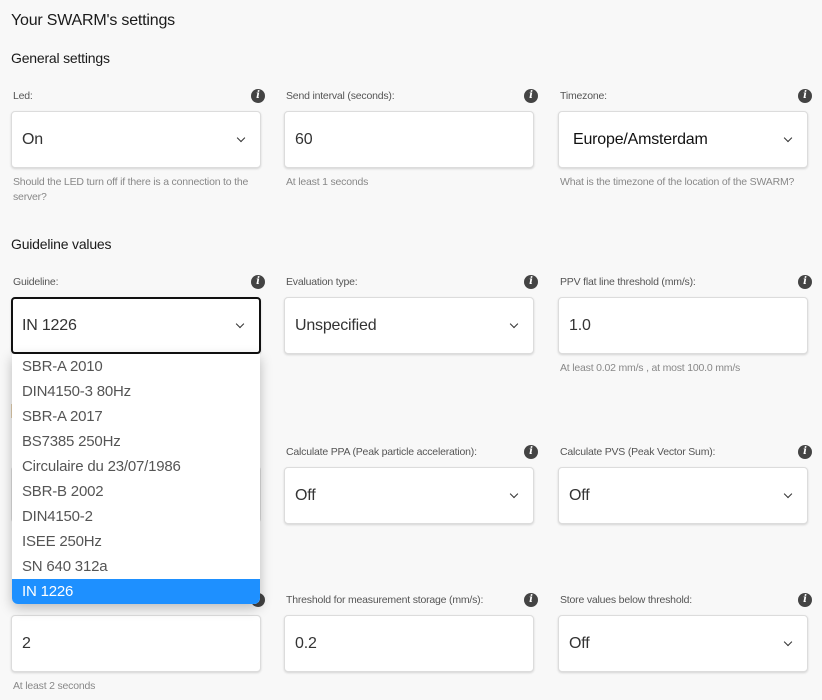  What do you see at coordinates (136, 516) in the screenshot?
I see `dropdown-option: DIN4150-2` at bounding box center [136, 516].